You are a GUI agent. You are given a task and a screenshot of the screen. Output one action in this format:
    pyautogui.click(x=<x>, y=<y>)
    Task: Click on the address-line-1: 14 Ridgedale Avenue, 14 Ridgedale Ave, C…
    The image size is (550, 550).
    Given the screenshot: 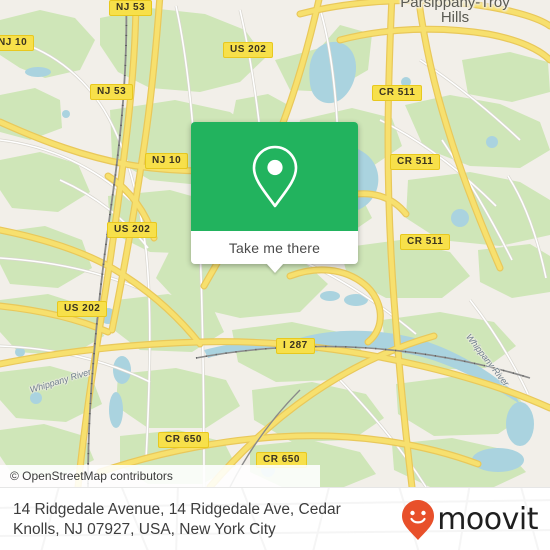 What is the action you would take?
    pyautogui.click(x=177, y=509)
    